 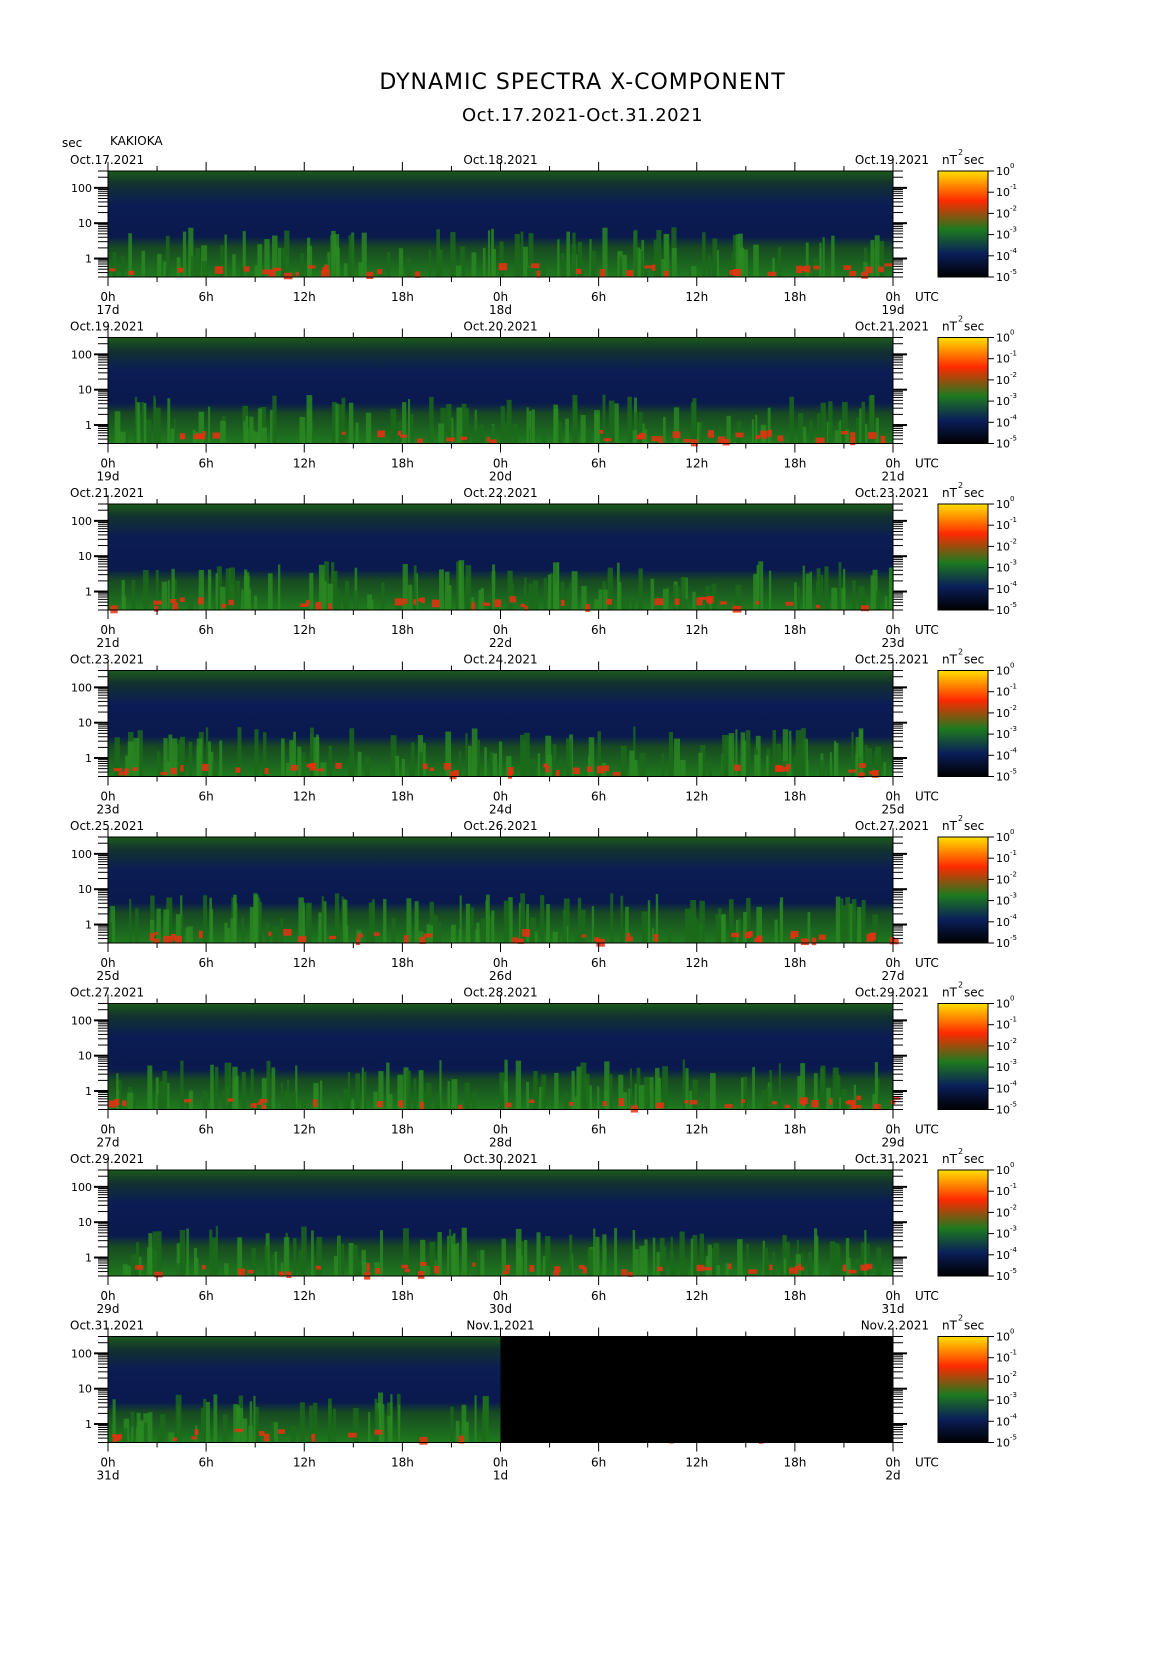 I want to click on panel-end-date: Oct.21.2021, so click(x=892, y=327).